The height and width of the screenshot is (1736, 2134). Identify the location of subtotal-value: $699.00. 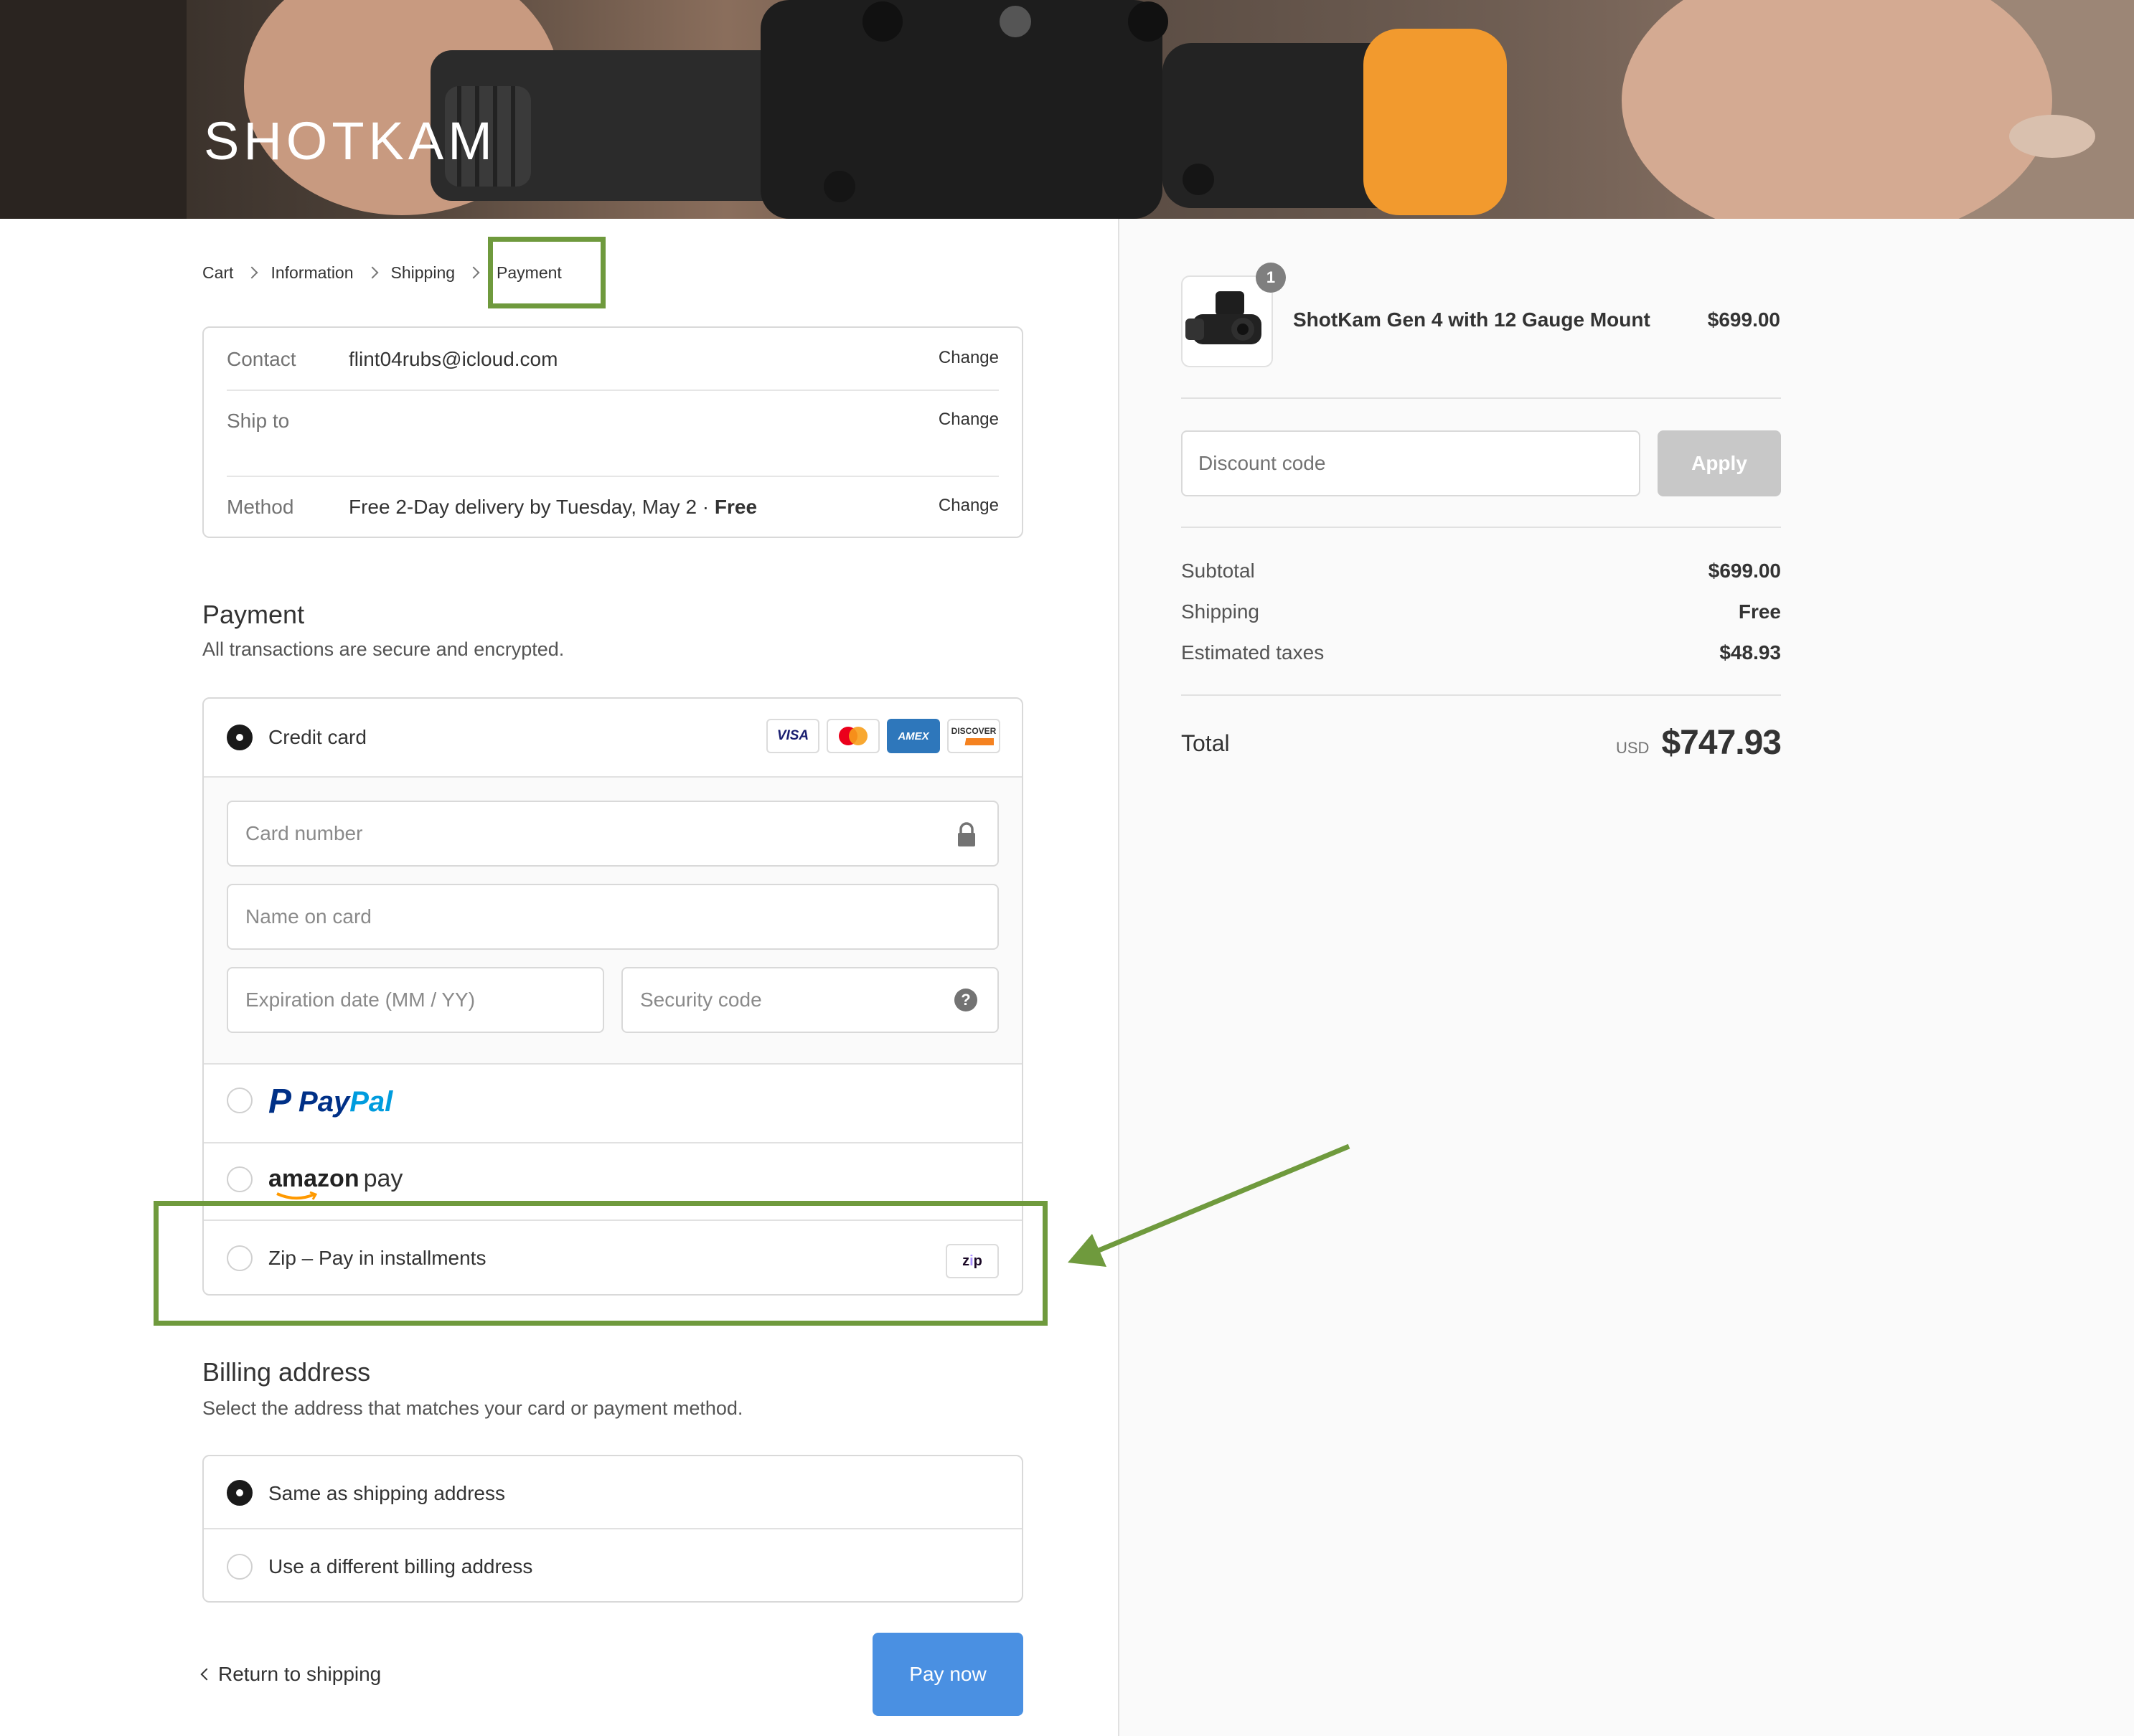
(1744, 571).